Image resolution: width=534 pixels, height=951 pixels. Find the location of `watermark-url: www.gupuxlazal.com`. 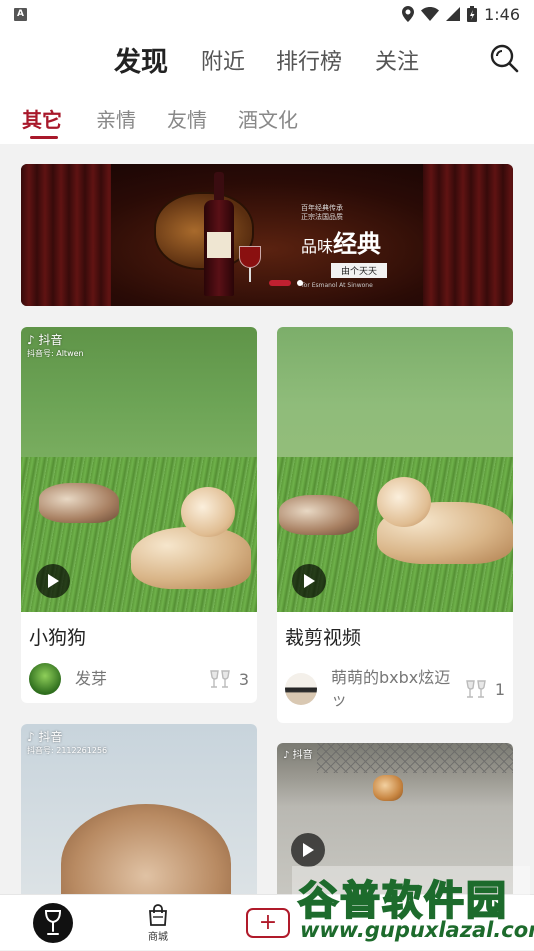

watermark-url: www.gupuxlazal.com is located at coordinates (417, 930).